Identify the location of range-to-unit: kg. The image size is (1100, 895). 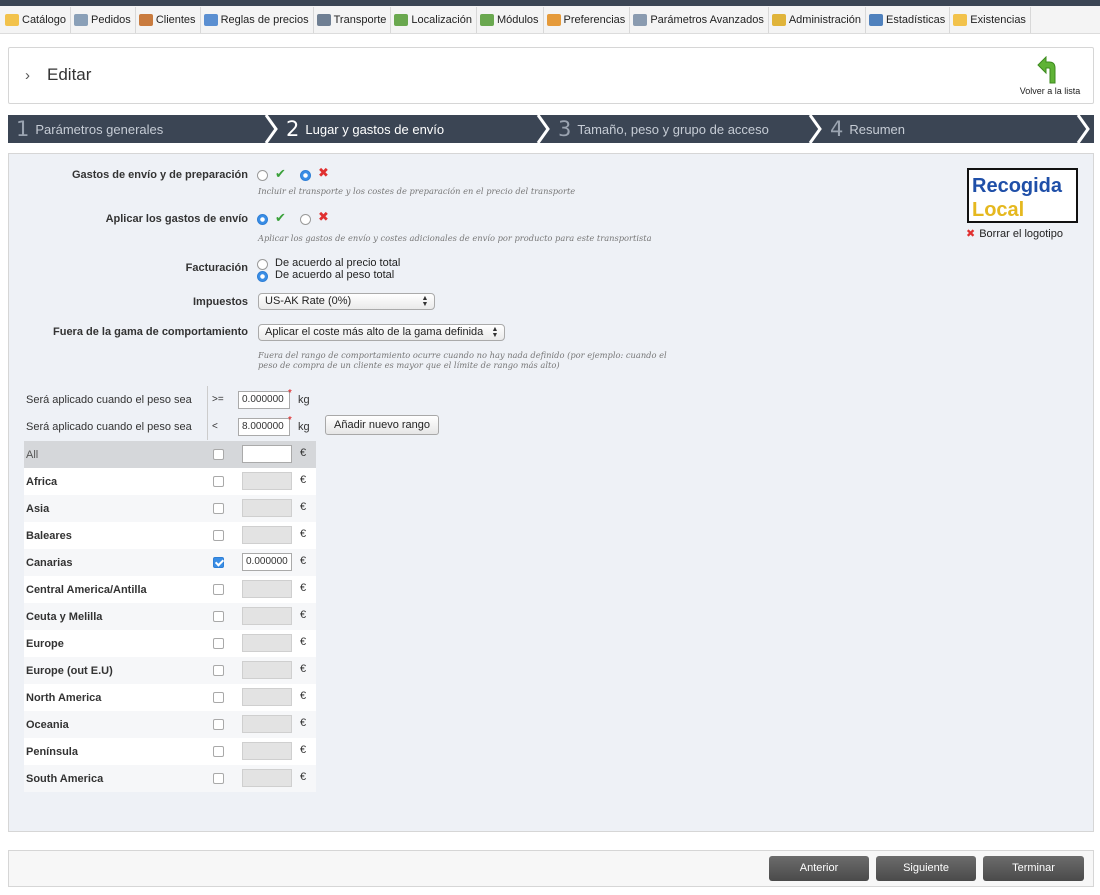
(304, 427).